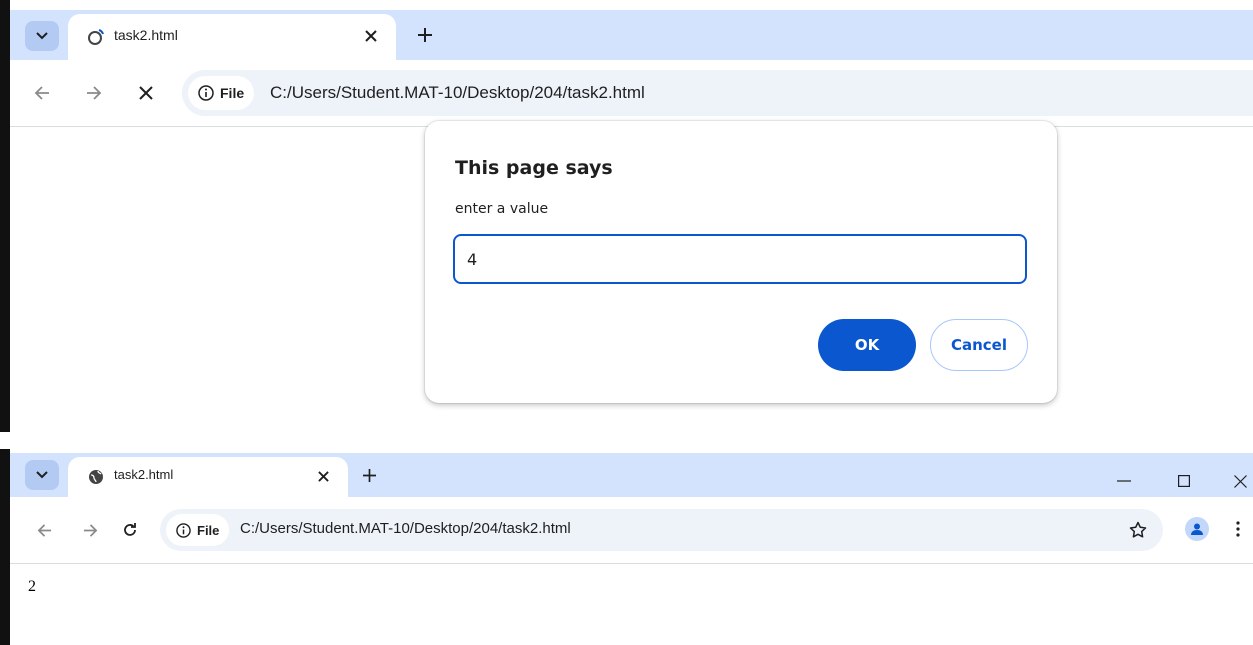  Describe the element at coordinates (979, 345) in the screenshot. I see `cancel-button: Cancel` at that location.